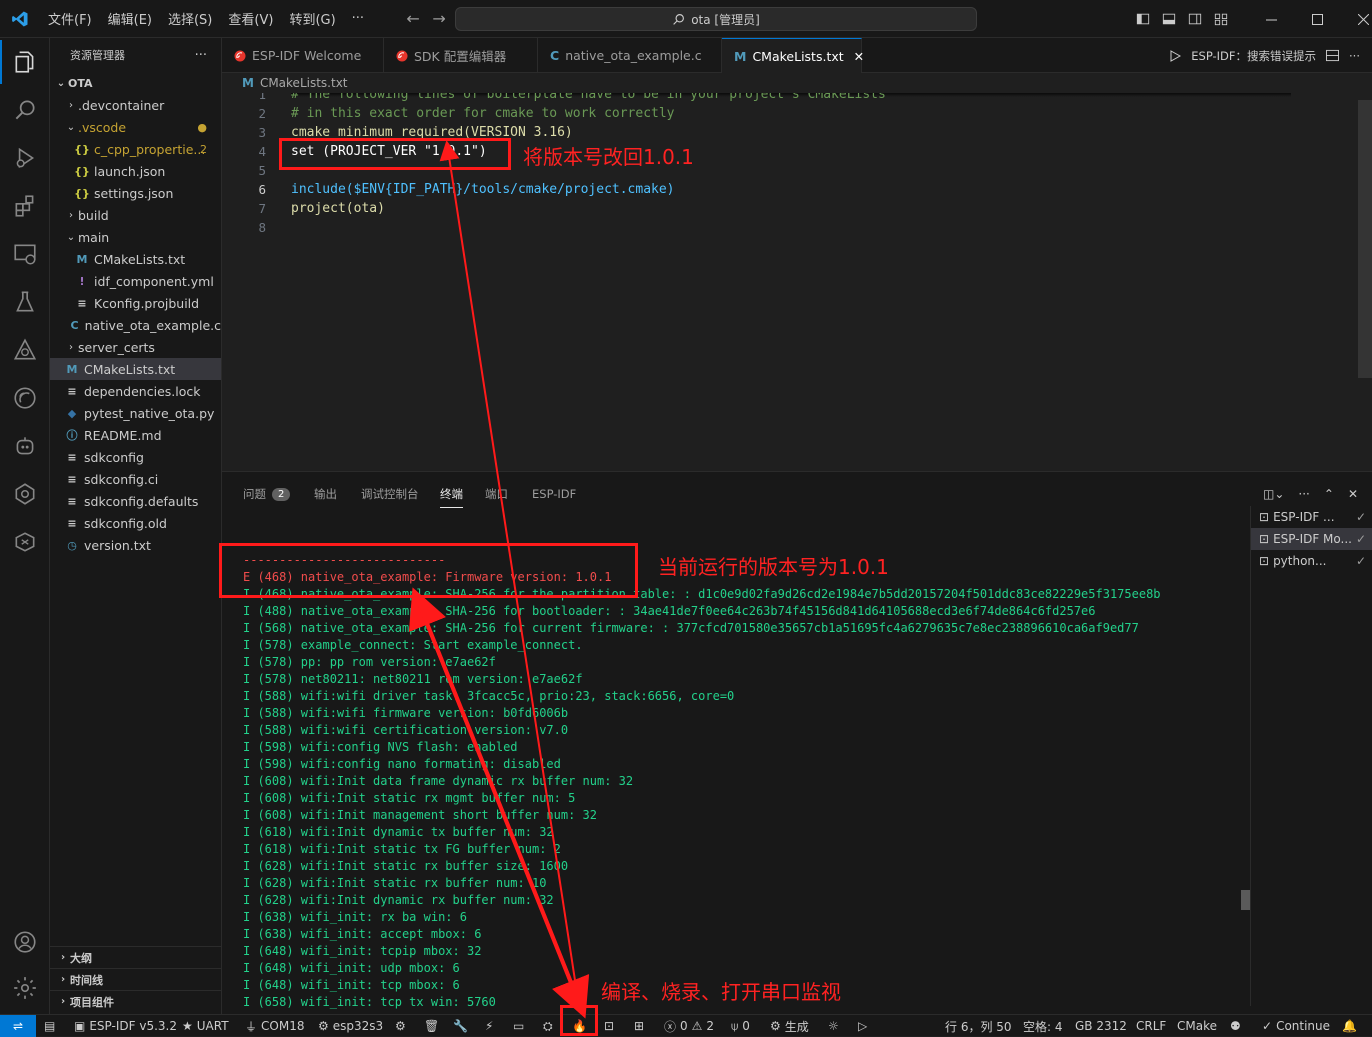 Image resolution: width=1372 pixels, height=1037 pixels. I want to click on tree-item: ≡ sdkconfig, so click(135, 457).